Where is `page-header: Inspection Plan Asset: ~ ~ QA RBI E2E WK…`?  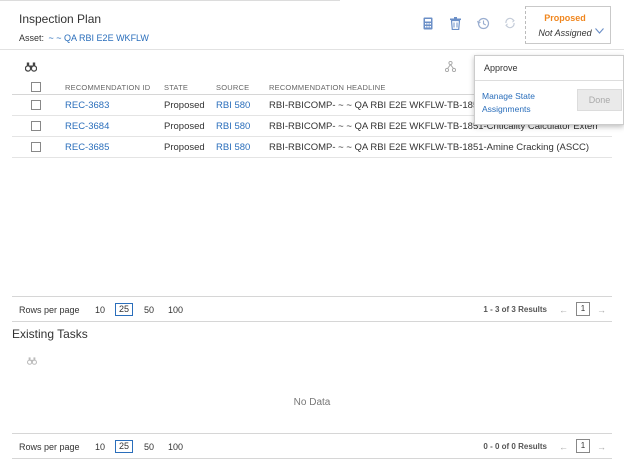
page-header: Inspection Plan Asset: ~ ~ QA RBI E2E WK… is located at coordinates (312, 25).